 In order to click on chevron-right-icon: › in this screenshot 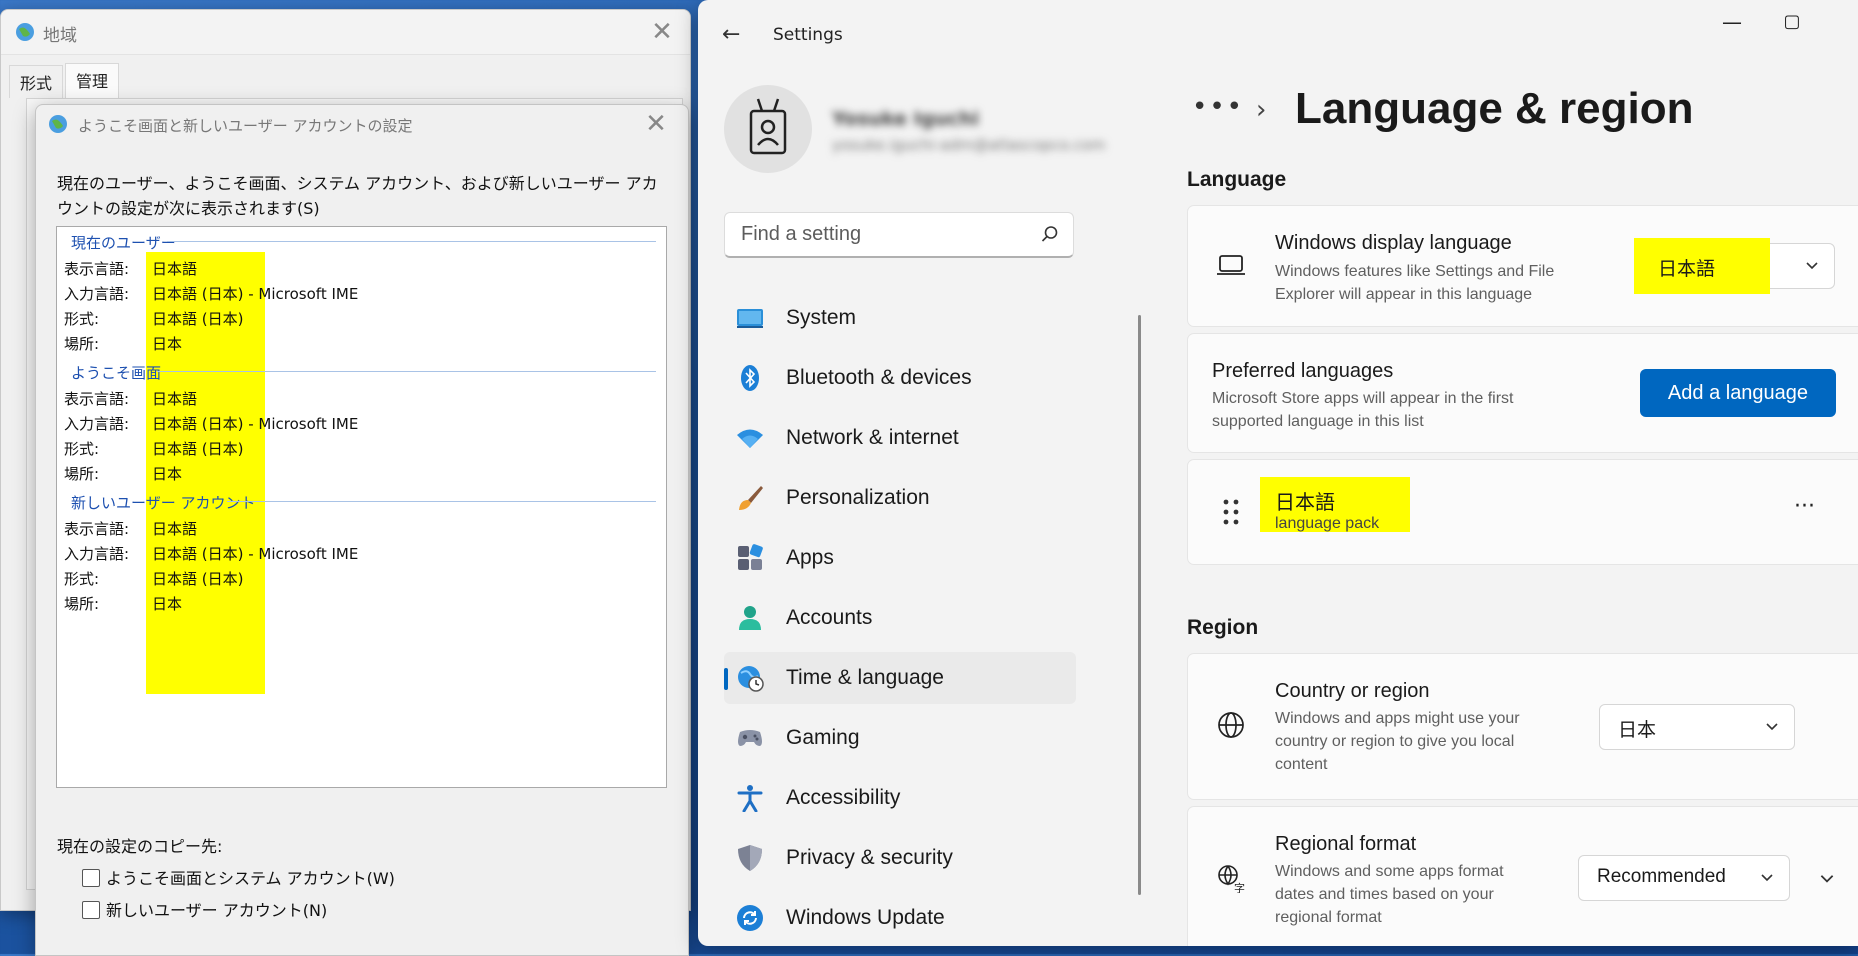, I will do `click(1261, 110)`.